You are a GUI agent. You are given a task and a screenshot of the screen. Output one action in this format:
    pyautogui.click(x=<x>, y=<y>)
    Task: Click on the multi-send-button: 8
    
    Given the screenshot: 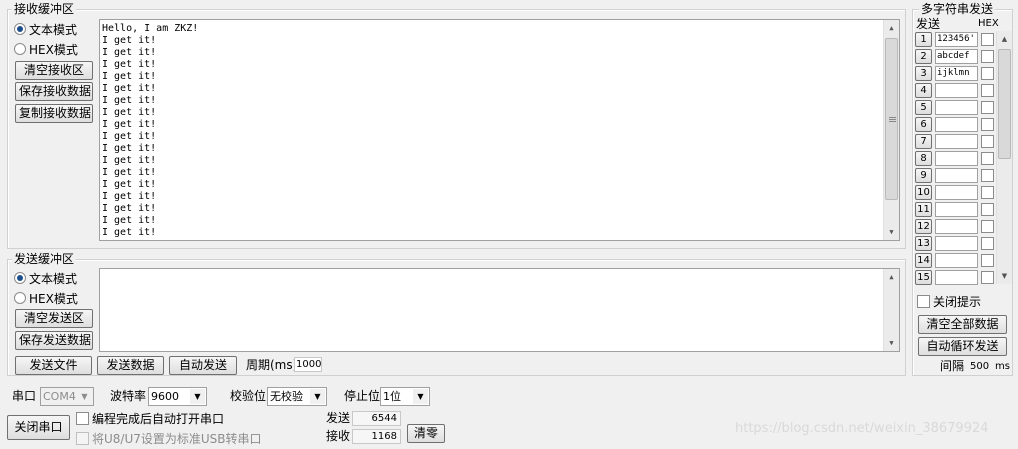 What is the action you would take?
    pyautogui.click(x=923, y=158)
    